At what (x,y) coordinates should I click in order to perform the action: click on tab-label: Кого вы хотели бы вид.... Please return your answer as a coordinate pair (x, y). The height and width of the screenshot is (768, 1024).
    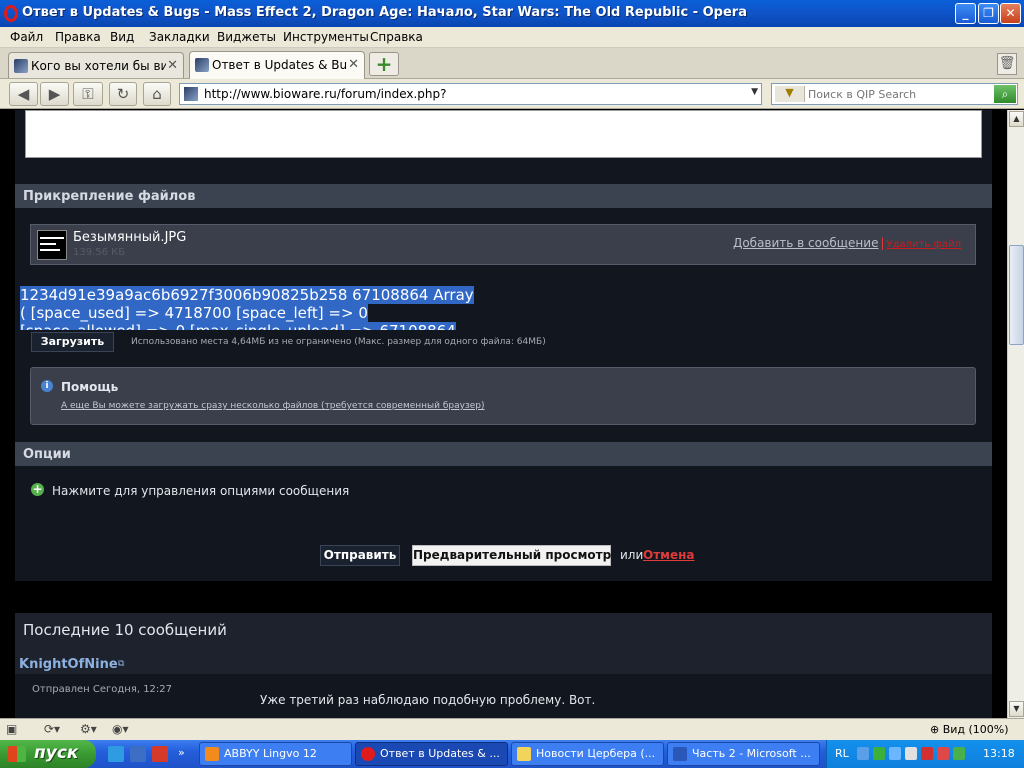
    Looking at the image, I should click on (98, 66).